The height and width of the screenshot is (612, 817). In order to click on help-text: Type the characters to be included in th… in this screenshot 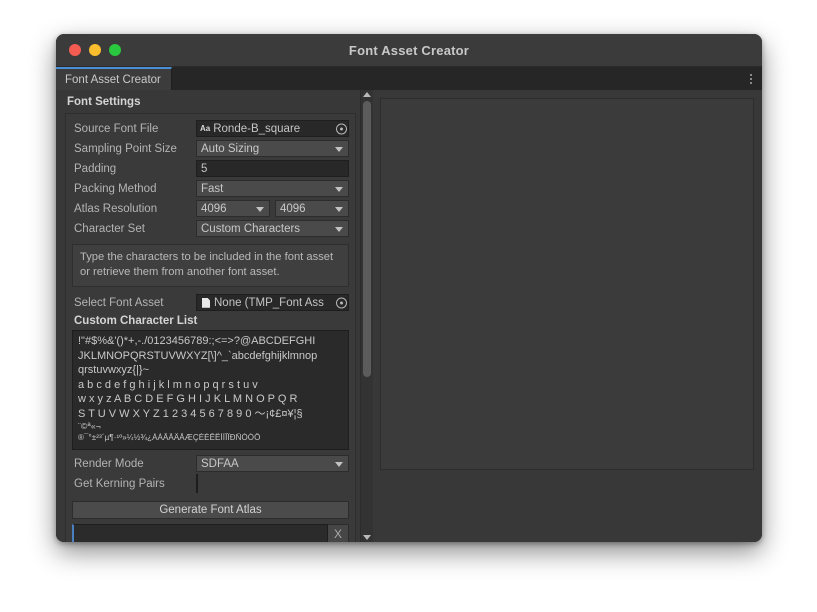, I will do `click(210, 266)`.